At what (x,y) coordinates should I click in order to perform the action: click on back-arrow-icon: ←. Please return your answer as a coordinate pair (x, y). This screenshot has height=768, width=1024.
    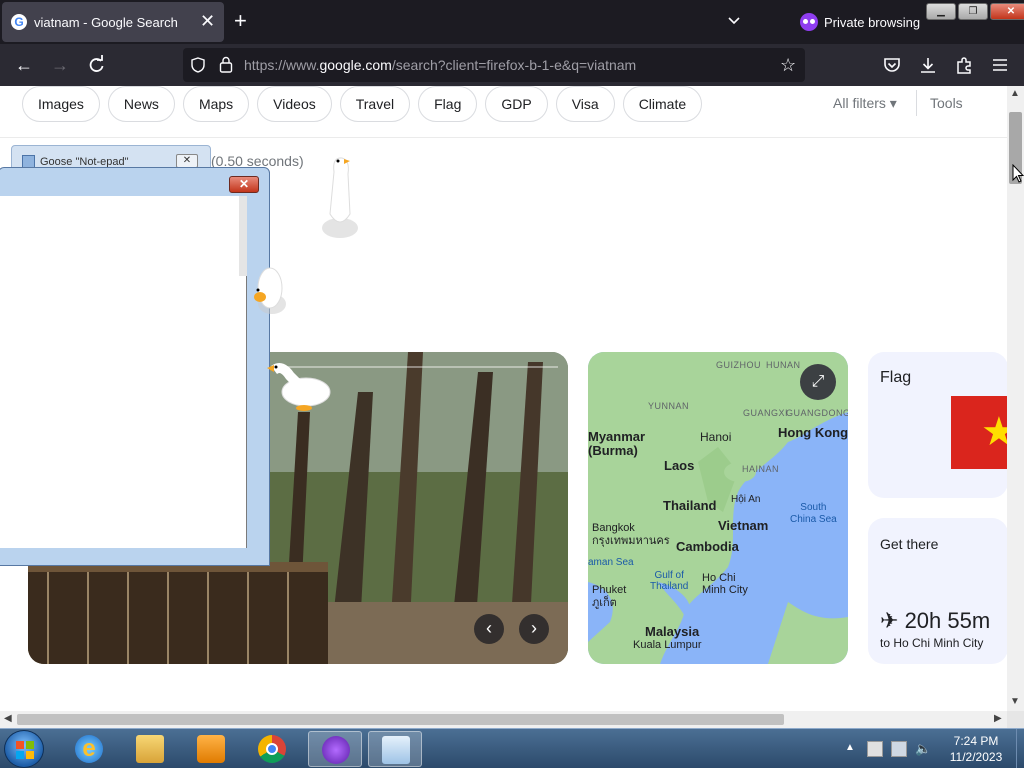
    Looking at the image, I should click on (24, 65).